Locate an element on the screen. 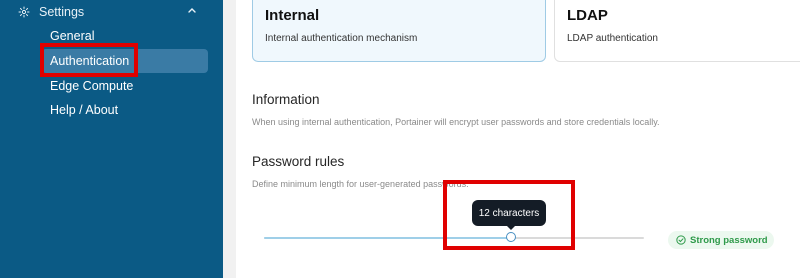 This screenshot has width=800, height=278. information-title: Information is located at coordinates (286, 99).